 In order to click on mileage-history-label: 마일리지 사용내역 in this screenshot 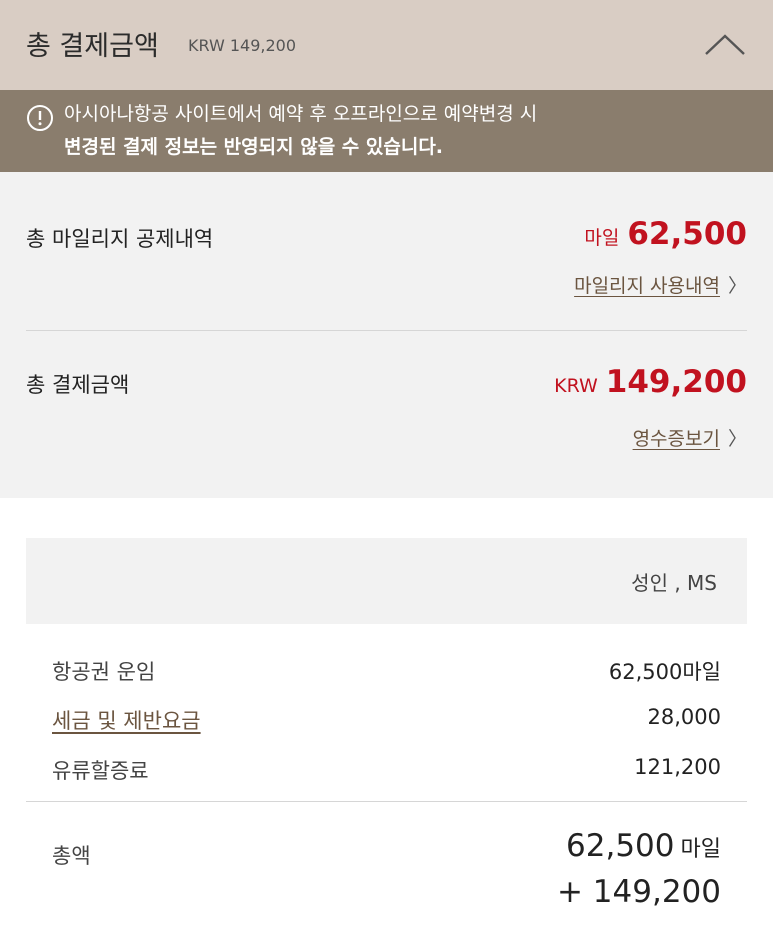, I will do `click(647, 286)`.